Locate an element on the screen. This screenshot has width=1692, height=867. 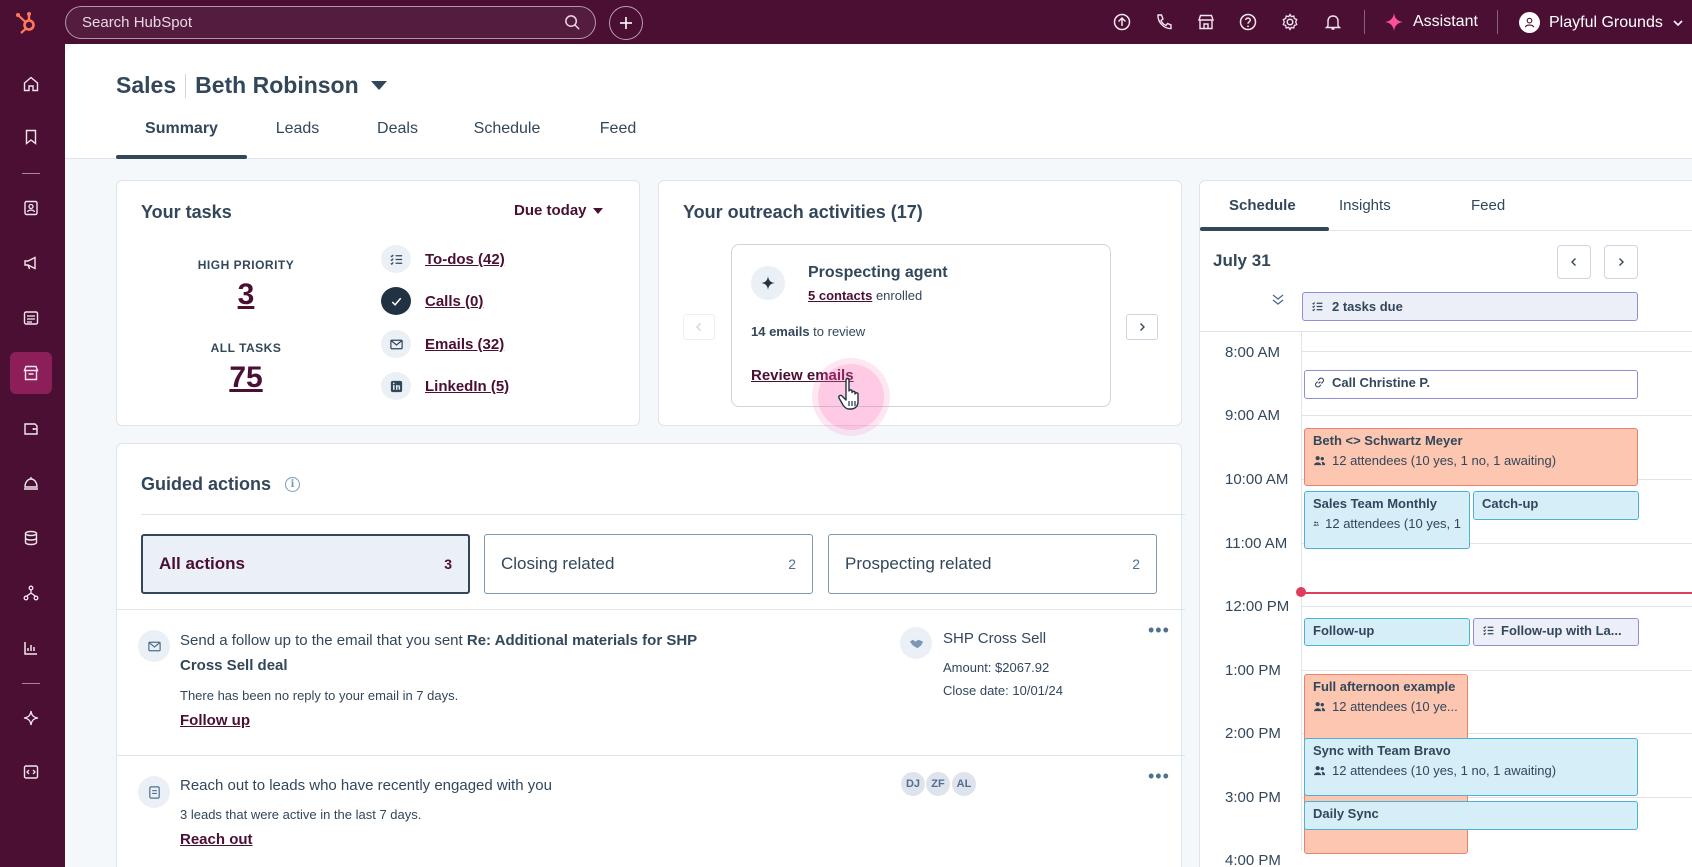
calendar-event: Follow-up is located at coordinates (1387, 632).